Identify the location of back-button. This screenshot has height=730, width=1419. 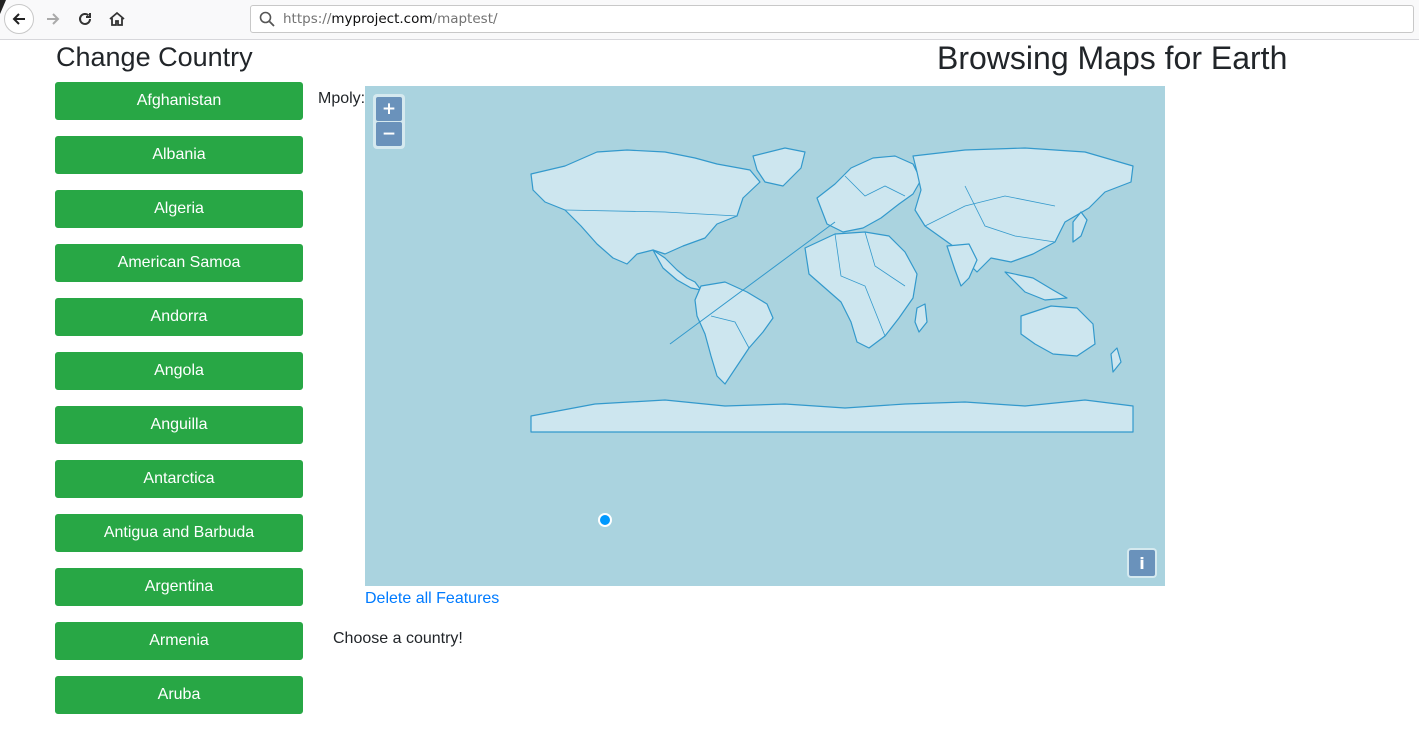
(19, 19).